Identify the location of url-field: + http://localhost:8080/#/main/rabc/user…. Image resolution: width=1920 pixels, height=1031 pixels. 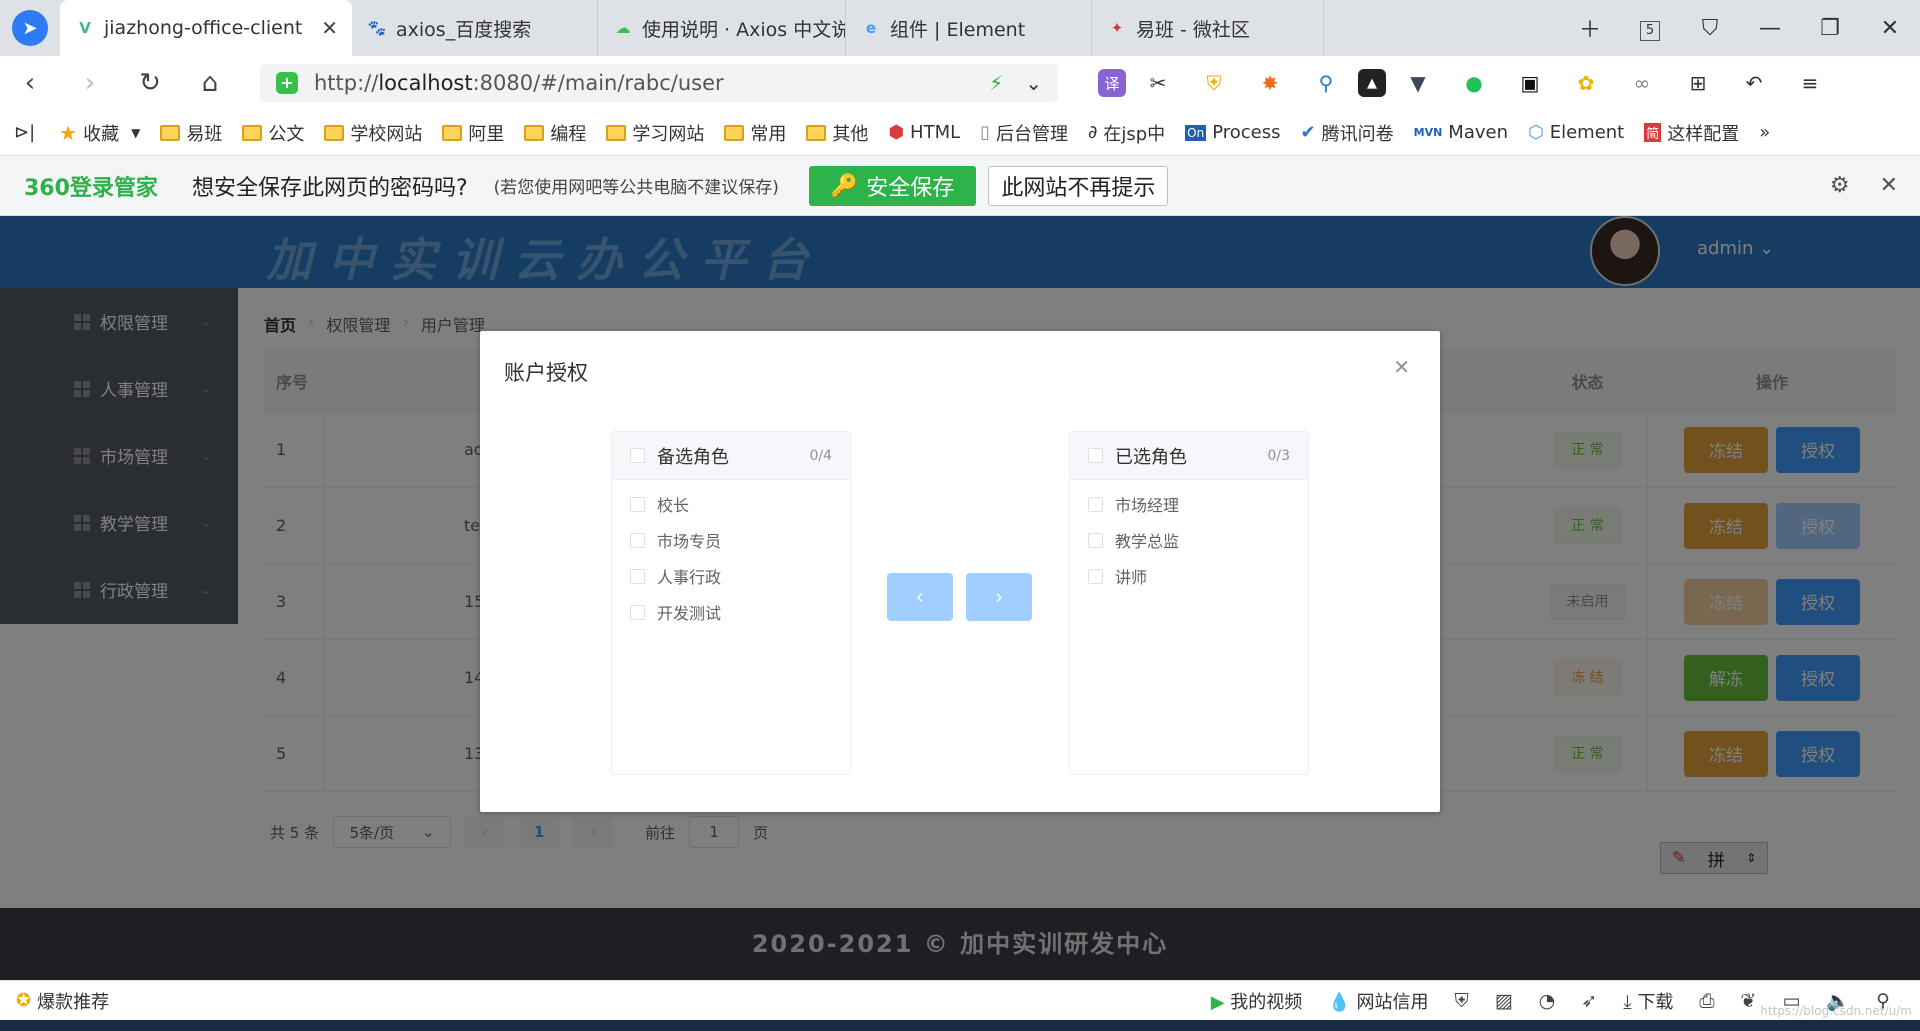
(659, 83).